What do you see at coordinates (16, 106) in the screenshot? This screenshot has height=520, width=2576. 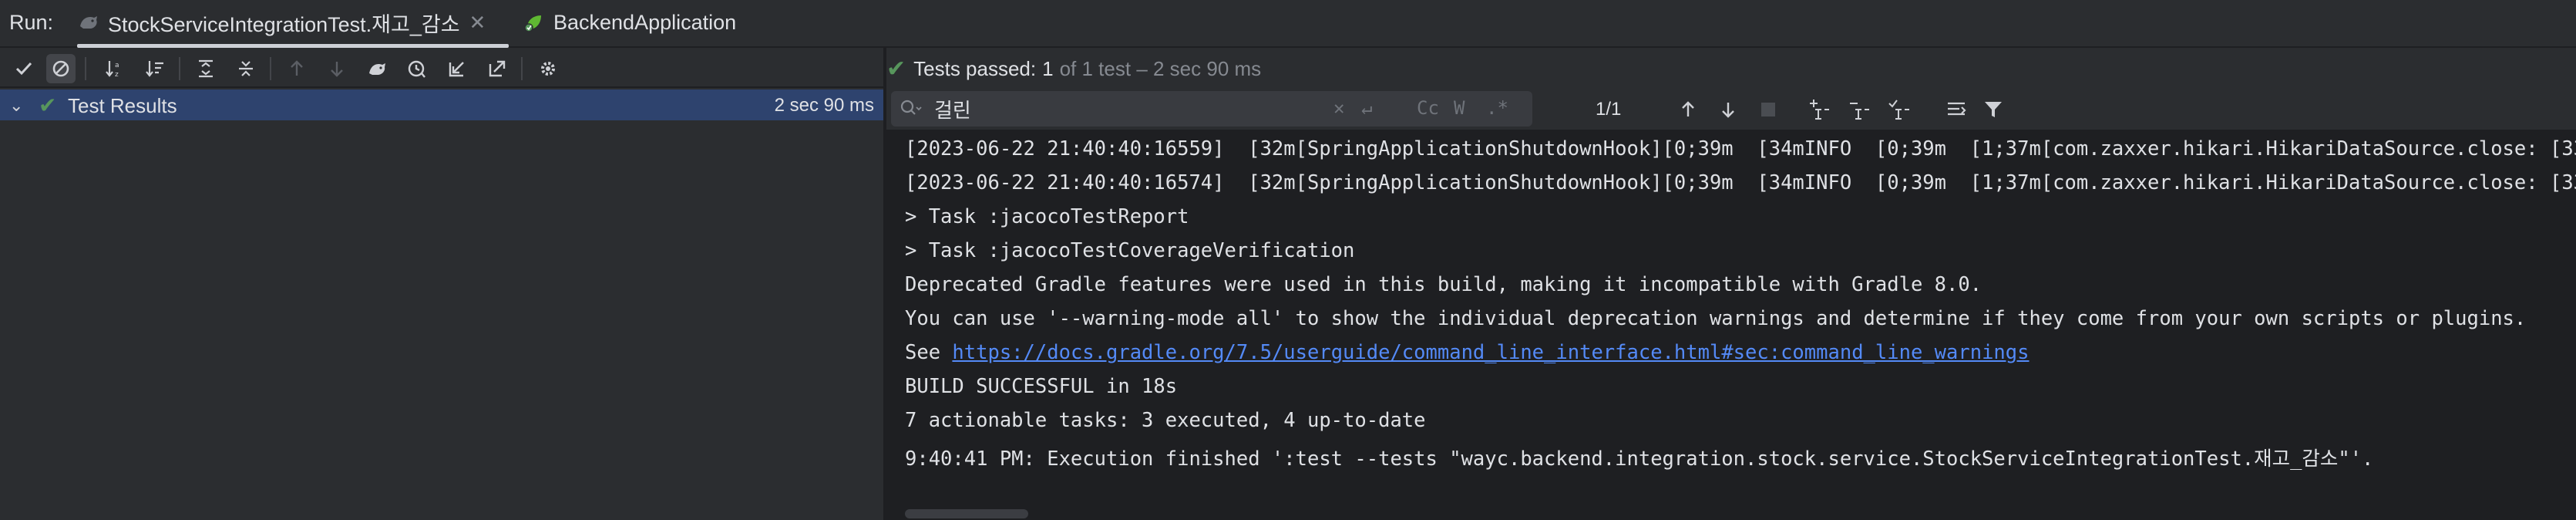 I see `chevron-down-icon: ⌄` at bounding box center [16, 106].